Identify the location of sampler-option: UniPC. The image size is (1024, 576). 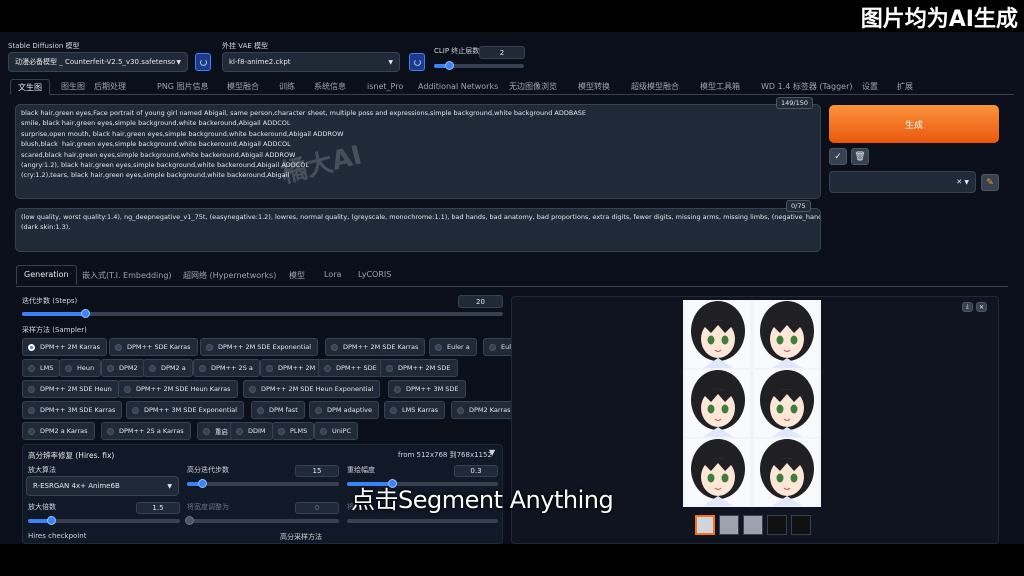
(336, 431).